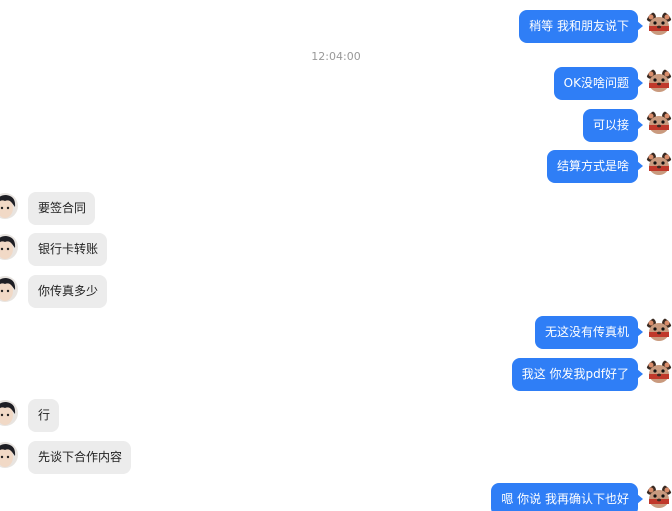 The image size is (672, 511). Describe the element at coordinates (581, 26) in the screenshot. I see `message-bubble-outgoing: 稍等 我和朋友说下` at that location.